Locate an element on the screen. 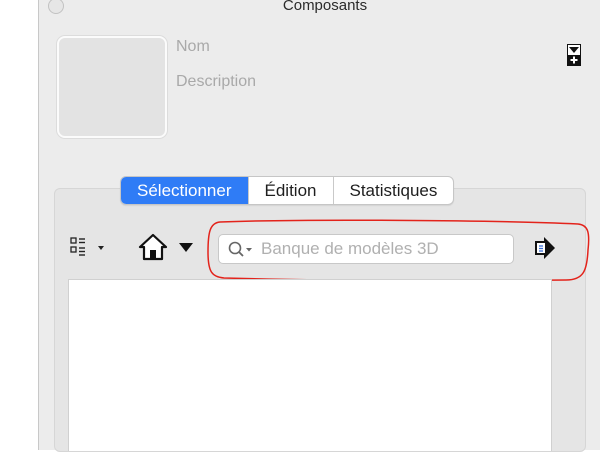  list-grid-icon is located at coordinates (87, 246).